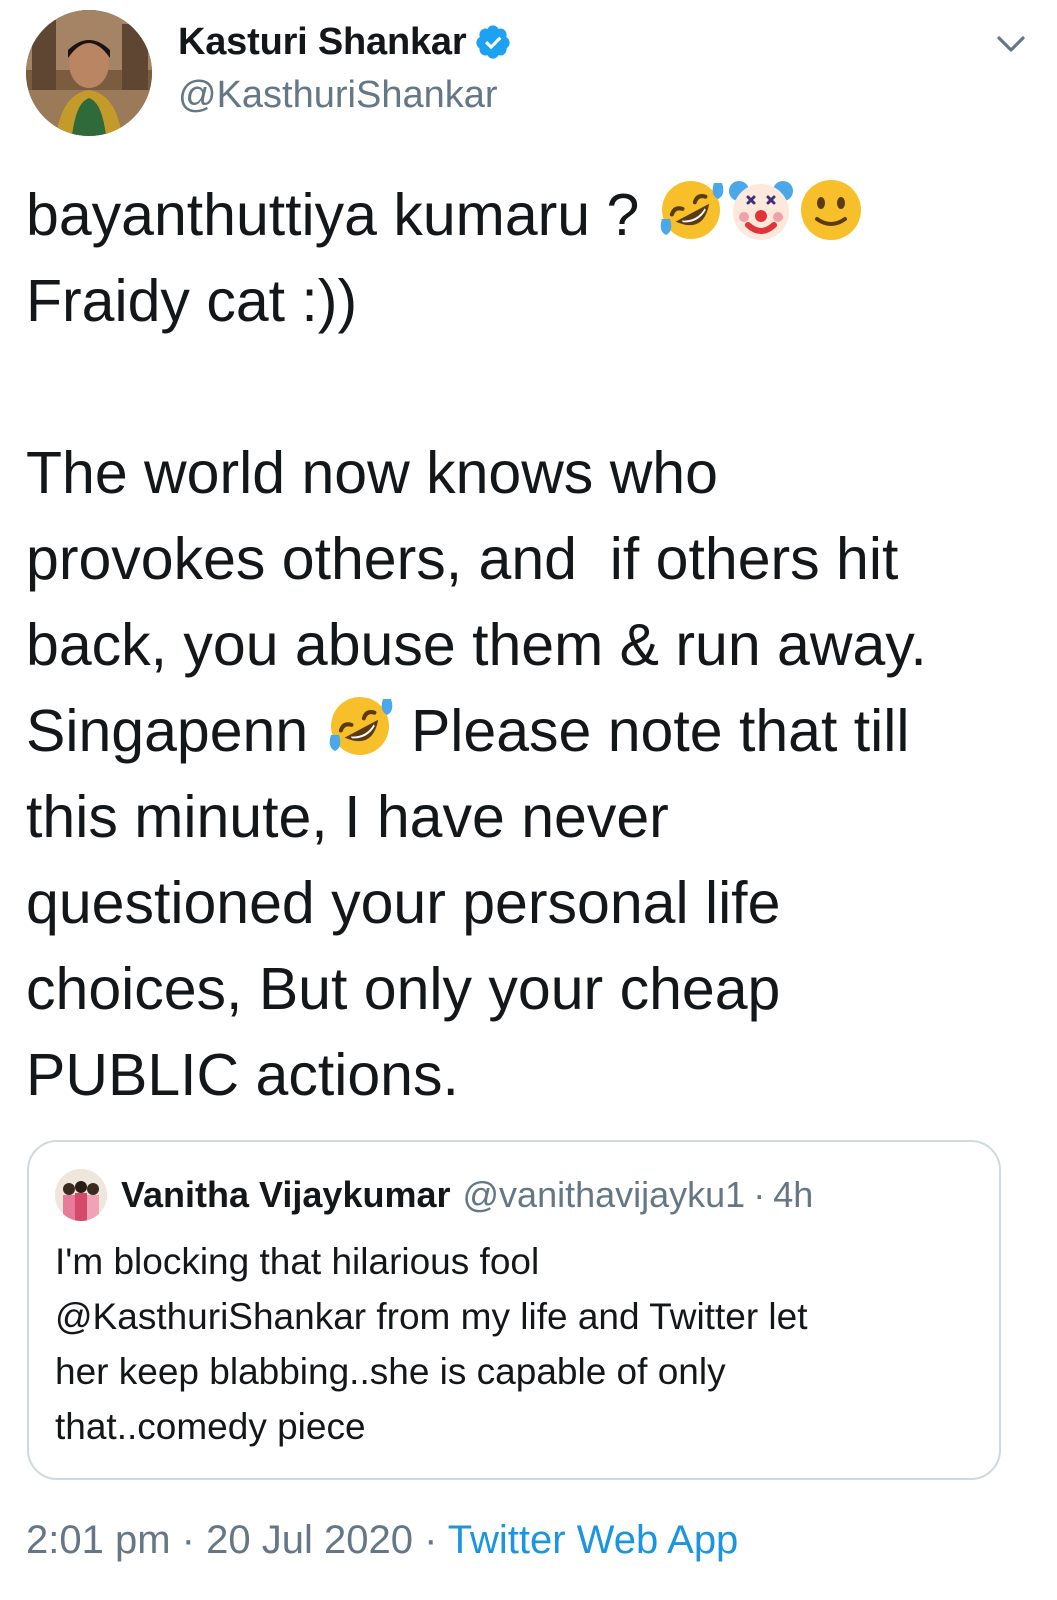  I want to click on display-name-row: Kasturi Shankar, so click(345, 42).